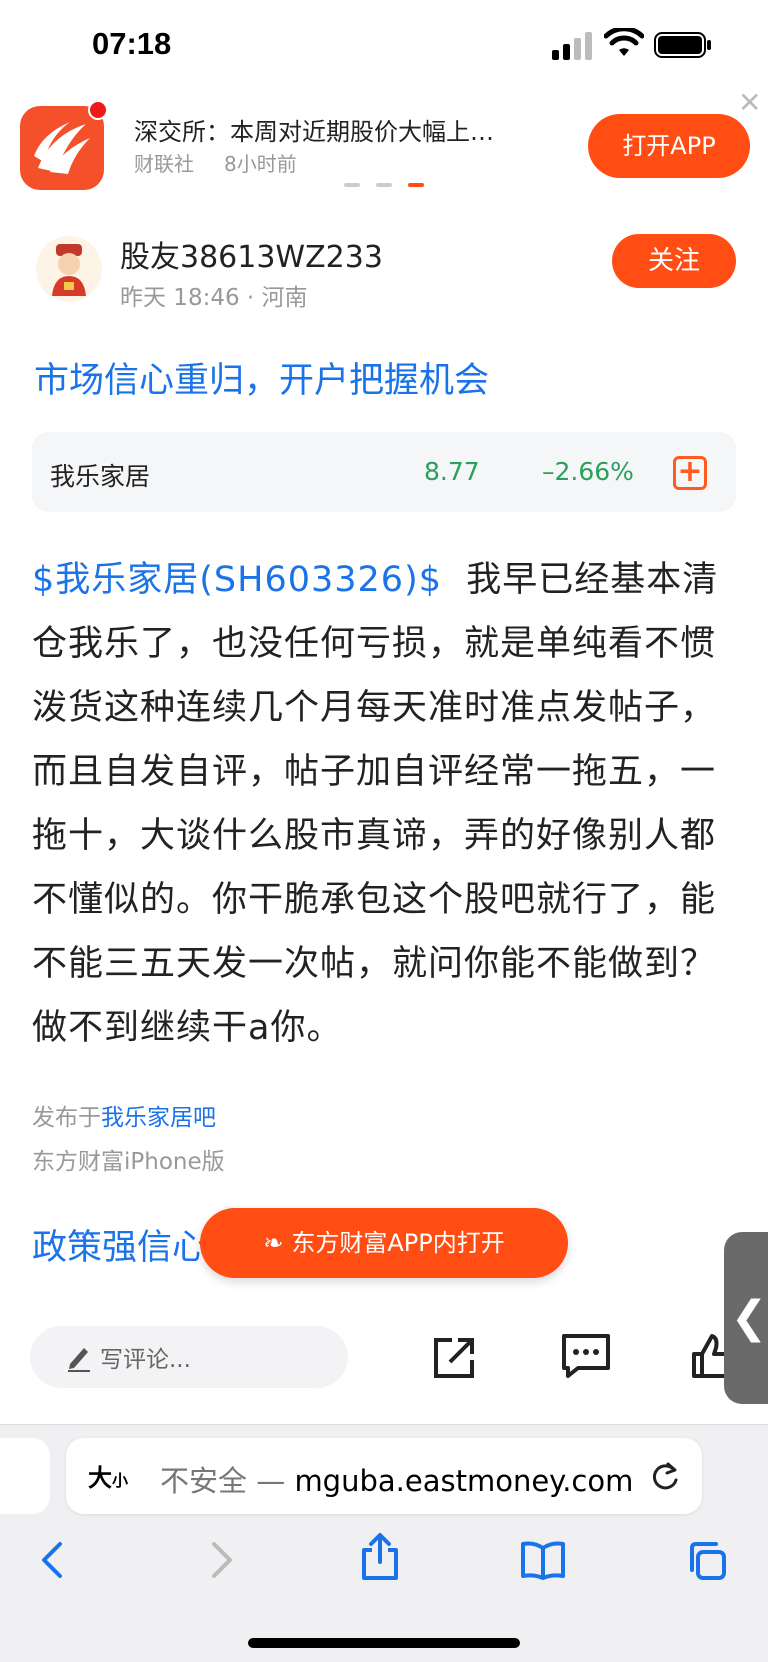 The image size is (768, 1662). I want to click on app-leaf-icon: ❧, so click(273, 1243).